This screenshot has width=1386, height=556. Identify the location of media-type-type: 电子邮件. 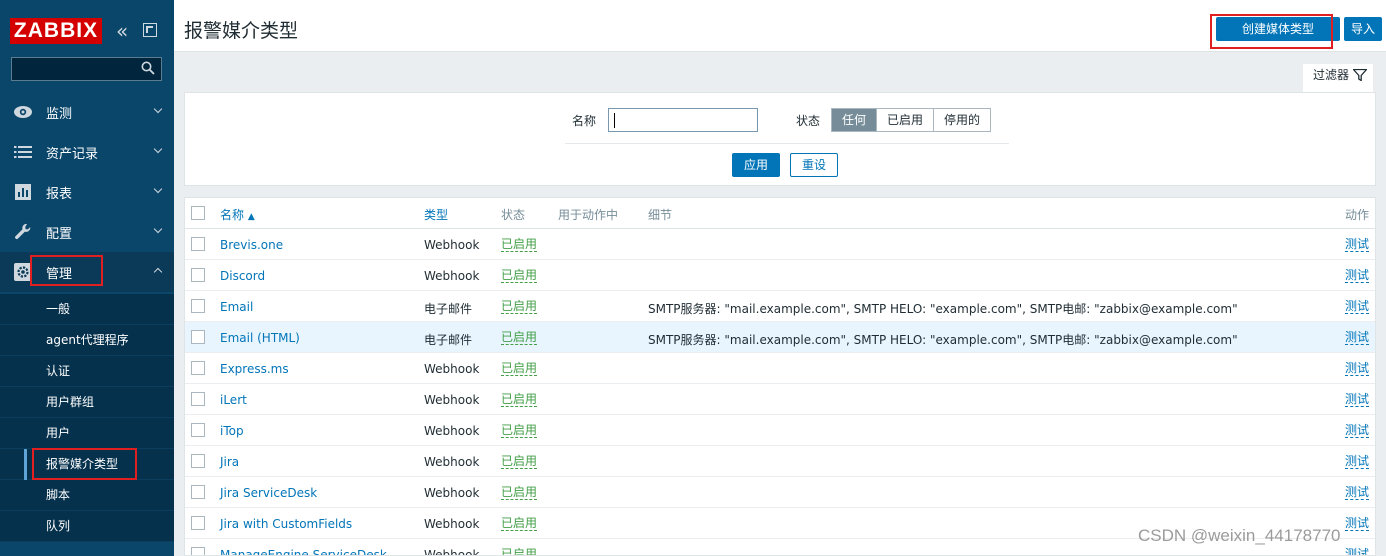
(448, 340).